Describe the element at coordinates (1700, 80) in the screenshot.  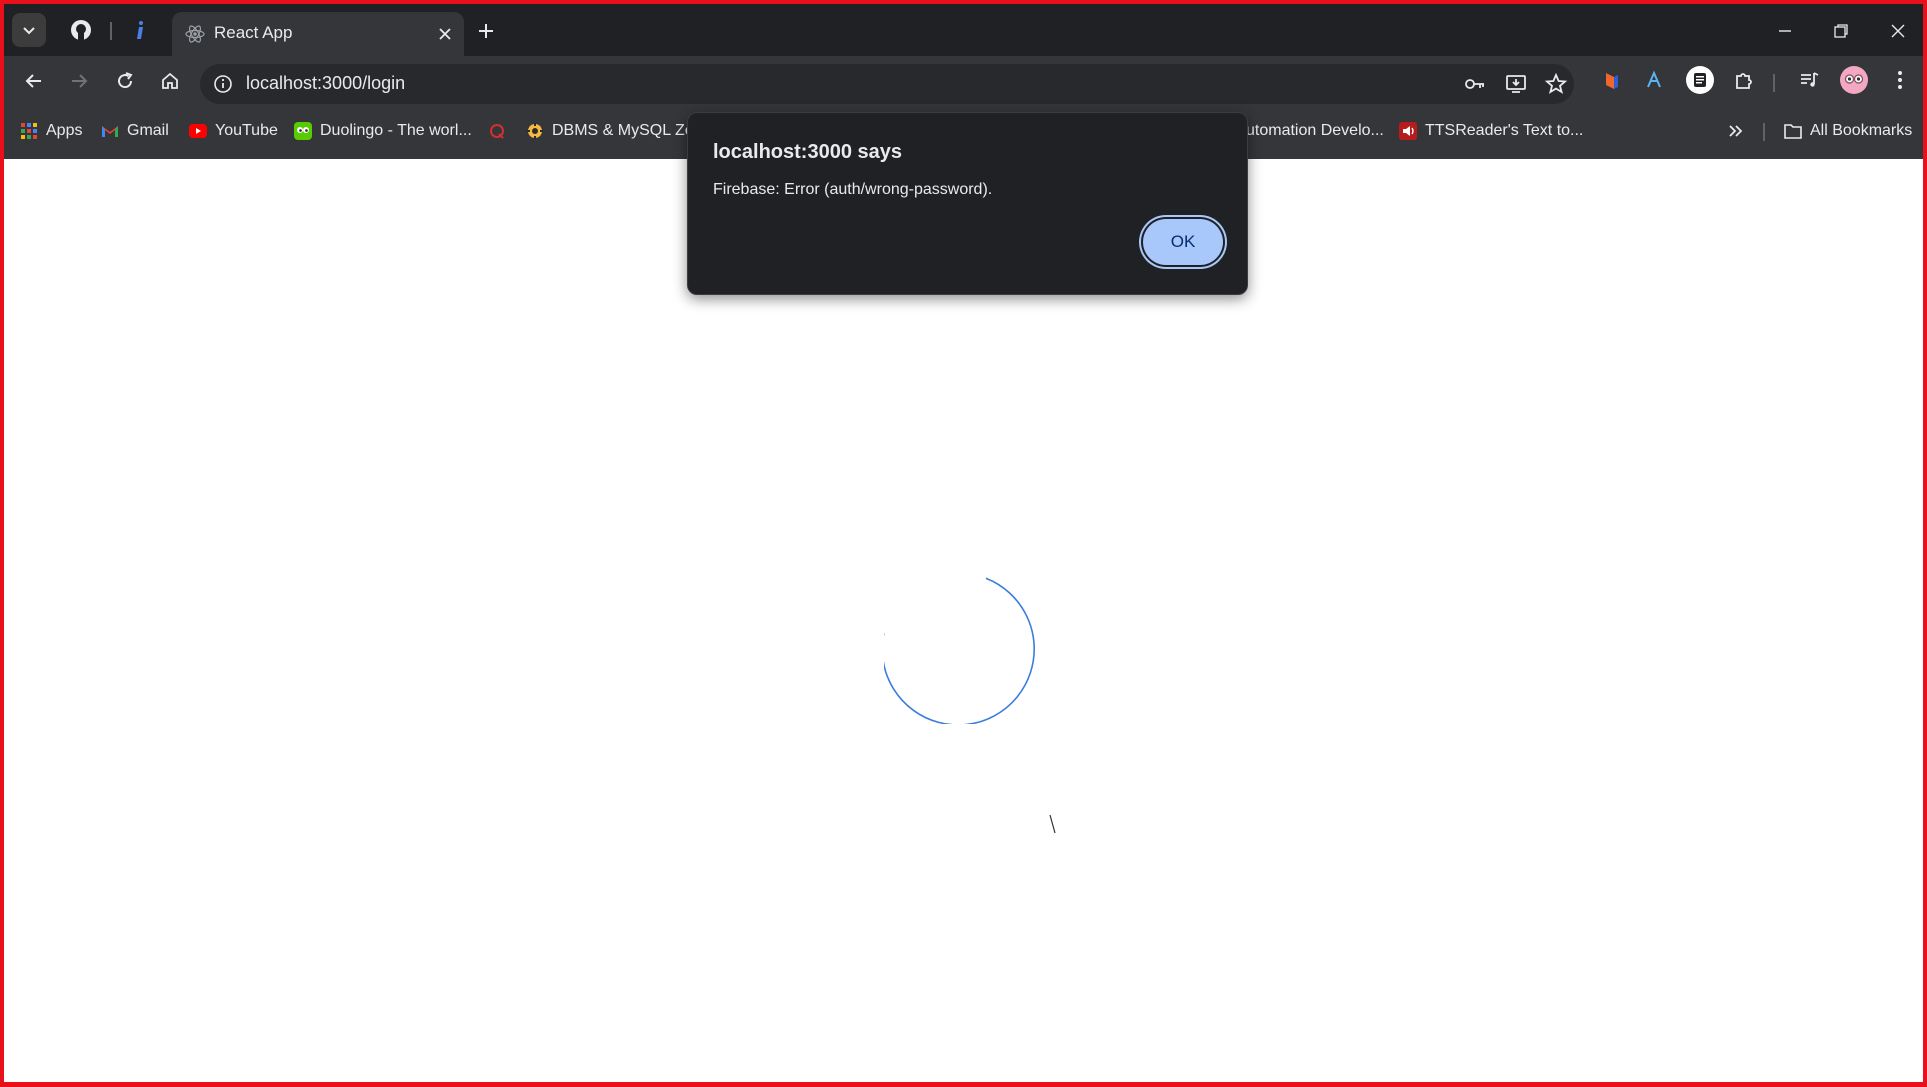
I see `extension-reader-icon` at that location.